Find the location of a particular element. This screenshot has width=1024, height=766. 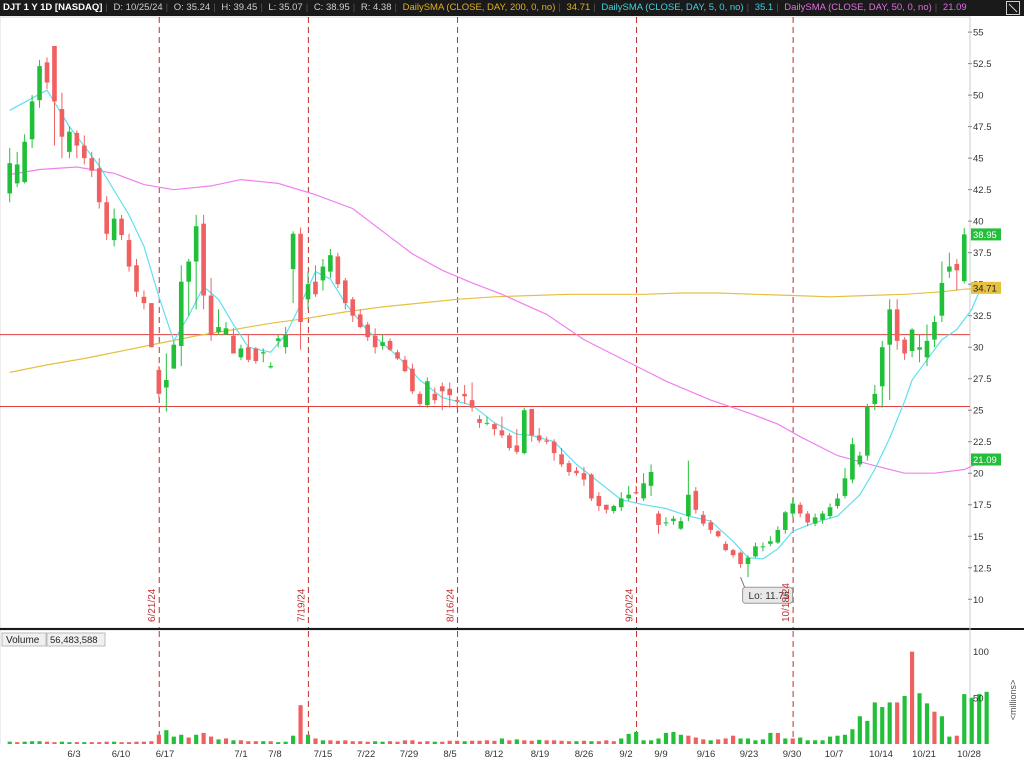

volume-layer is located at coordinates (498, 697).